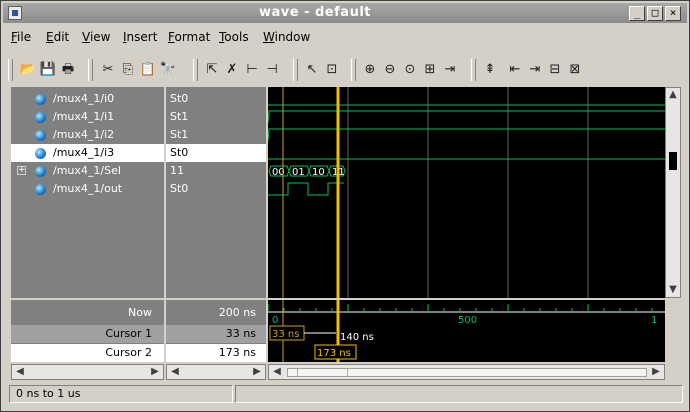 The image size is (690, 412). Describe the element at coordinates (673, 290) in the screenshot. I see `scroll-down-icon: ▼` at that location.